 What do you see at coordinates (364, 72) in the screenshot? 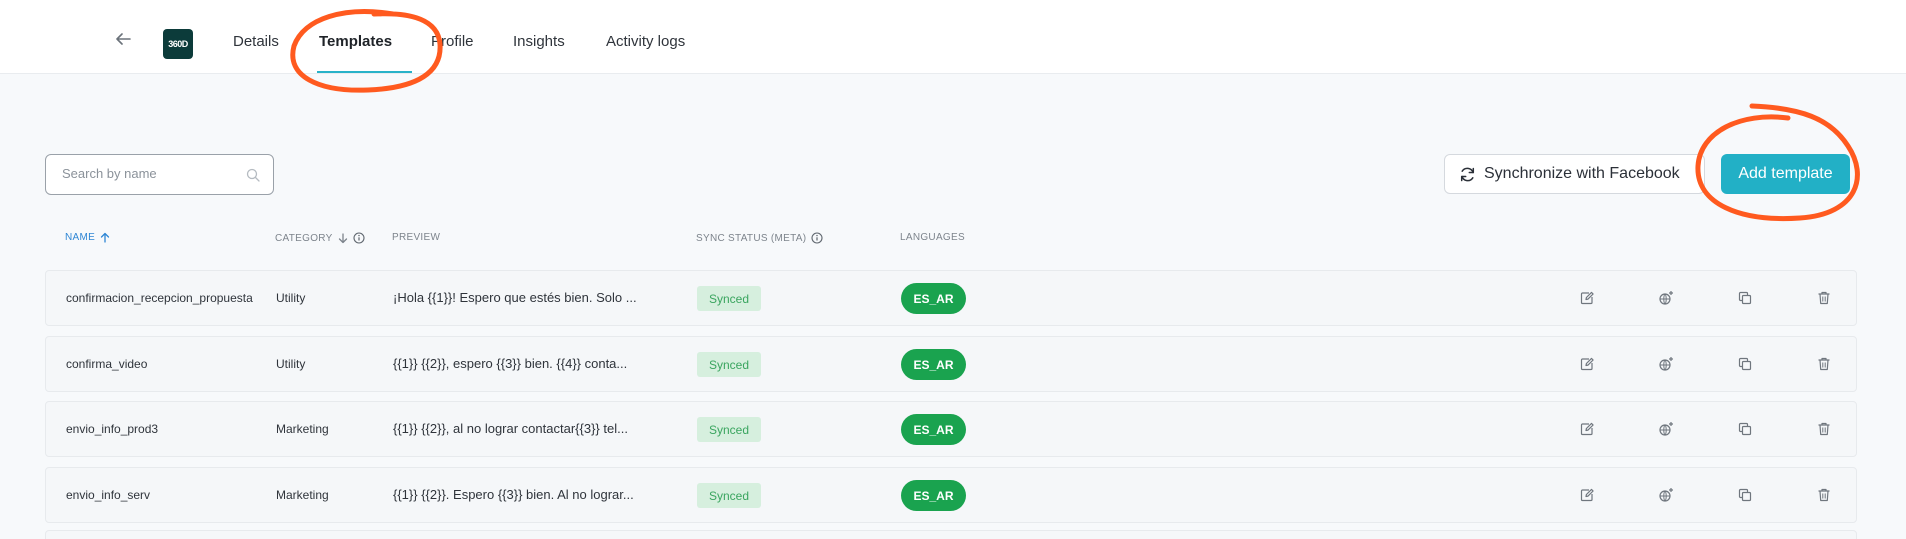
I see `active-tab-indicator` at bounding box center [364, 72].